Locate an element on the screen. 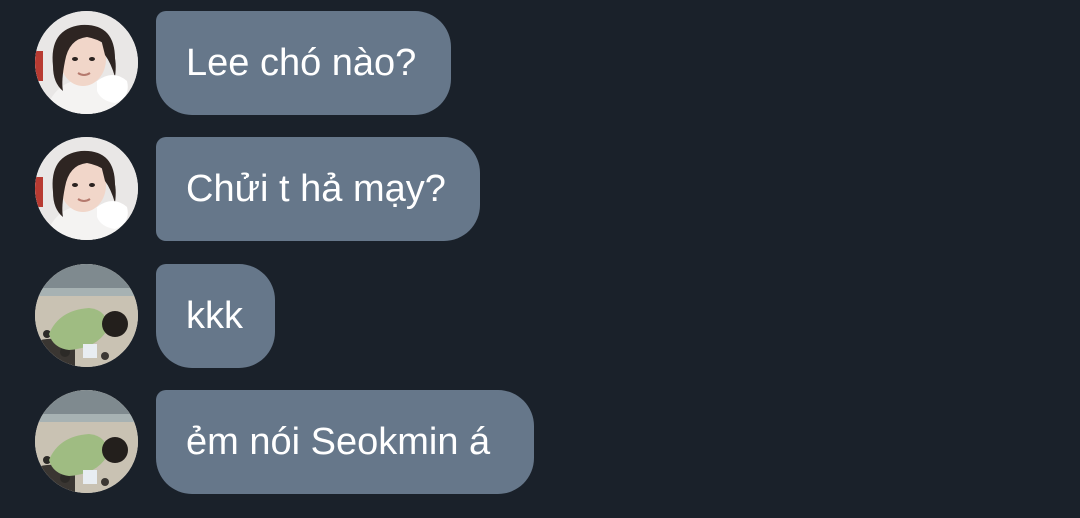  message-text: Chửi t hả mạy? is located at coordinates (316, 189).